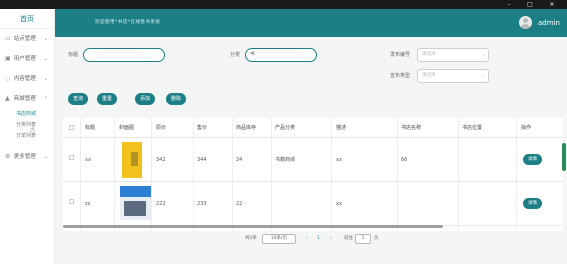 The height and width of the screenshot is (264, 567). What do you see at coordinates (376, 238) in the screenshot?
I see `goto-suffix: 页` at bounding box center [376, 238].